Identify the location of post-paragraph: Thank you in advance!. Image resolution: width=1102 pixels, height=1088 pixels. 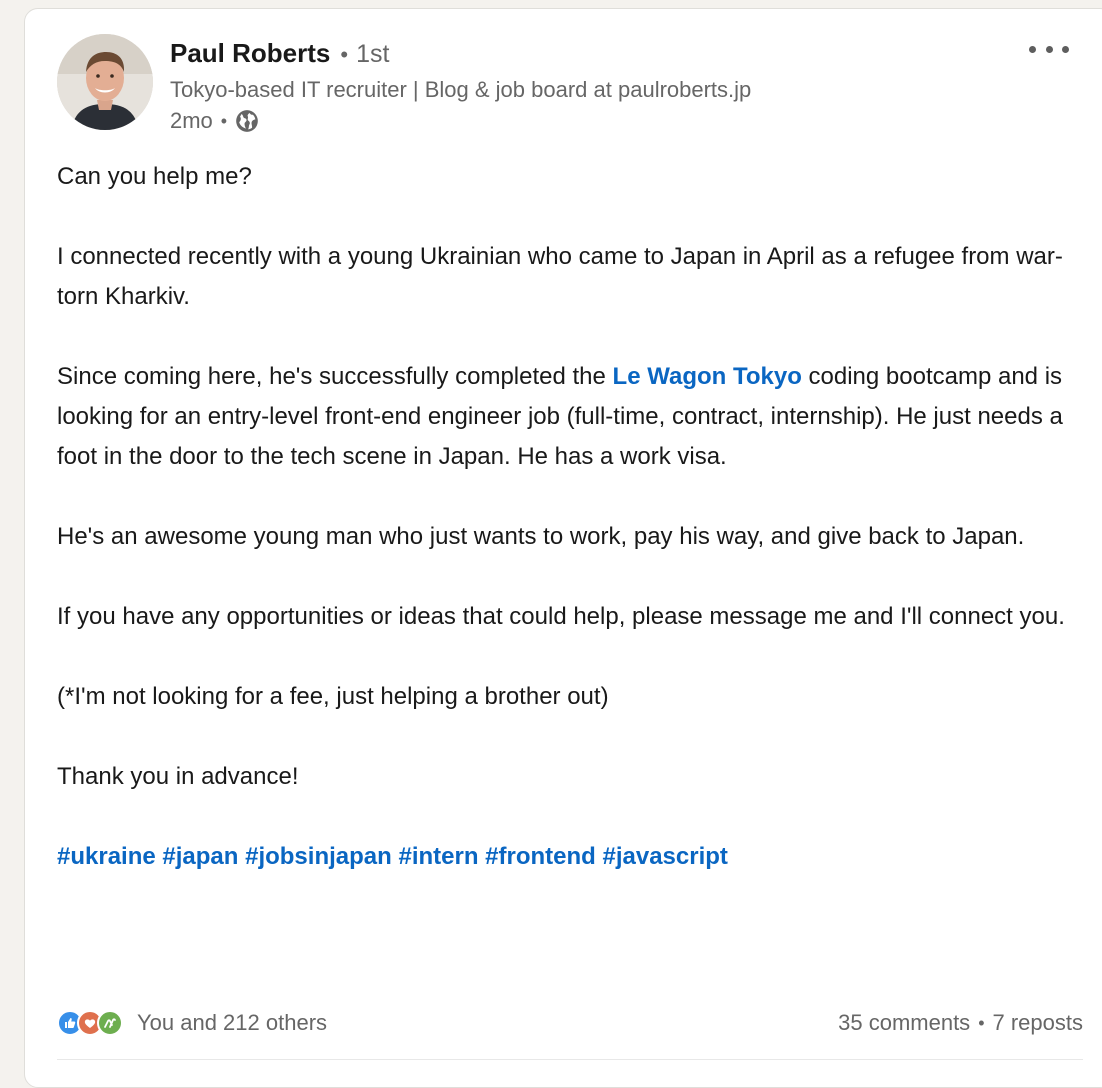
(178, 776).